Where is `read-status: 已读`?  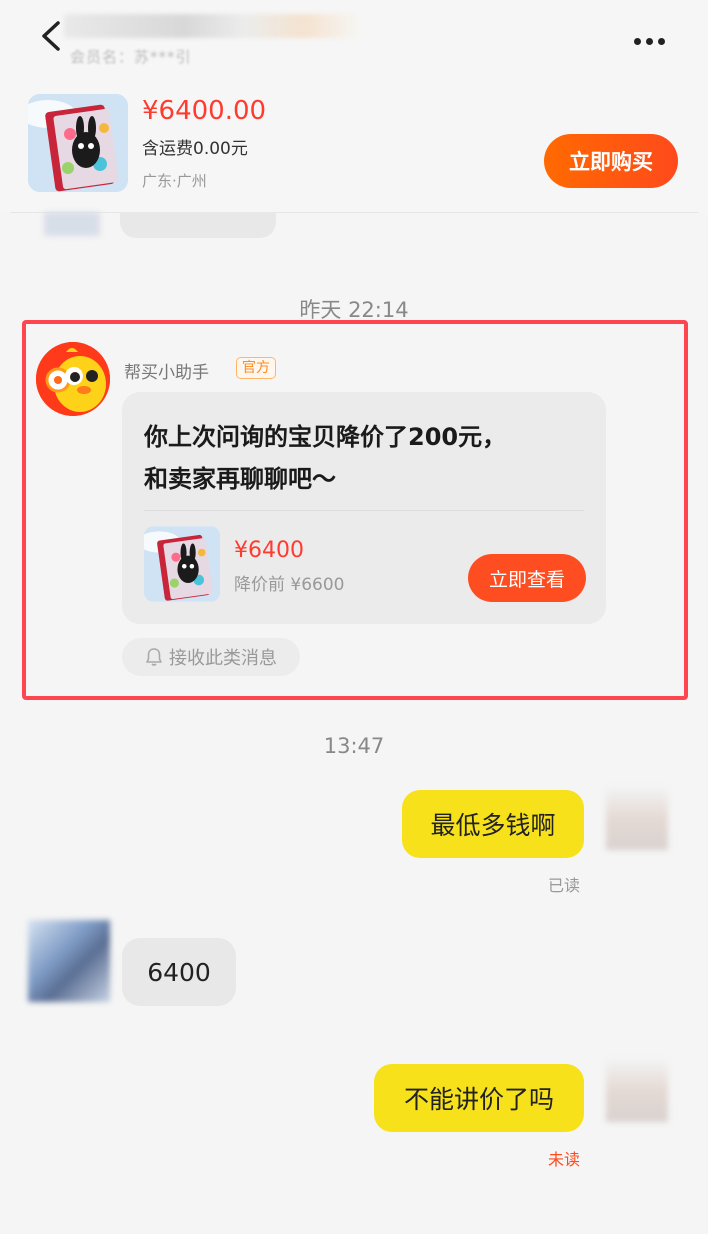
read-status: 已读 is located at coordinates (564, 885).